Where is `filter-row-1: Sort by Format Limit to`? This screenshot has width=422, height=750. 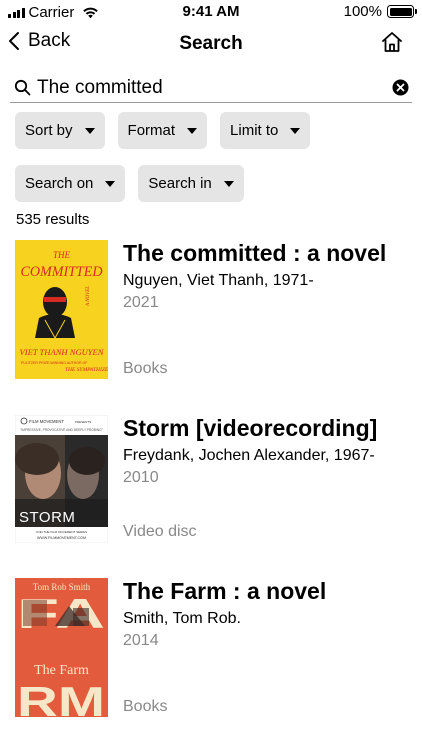 filter-row-1: Sort by Format Limit to is located at coordinates (163, 130).